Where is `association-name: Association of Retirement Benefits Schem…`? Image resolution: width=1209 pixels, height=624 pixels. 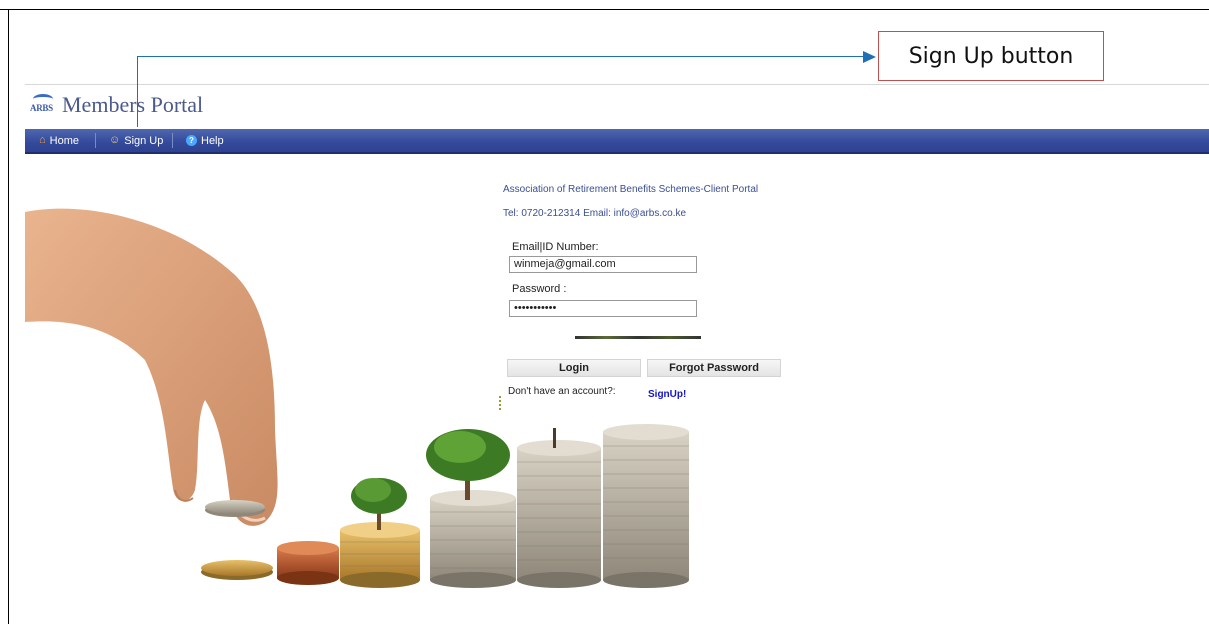
association-name: Association of Retirement Benefits Schem… is located at coordinates (631, 189).